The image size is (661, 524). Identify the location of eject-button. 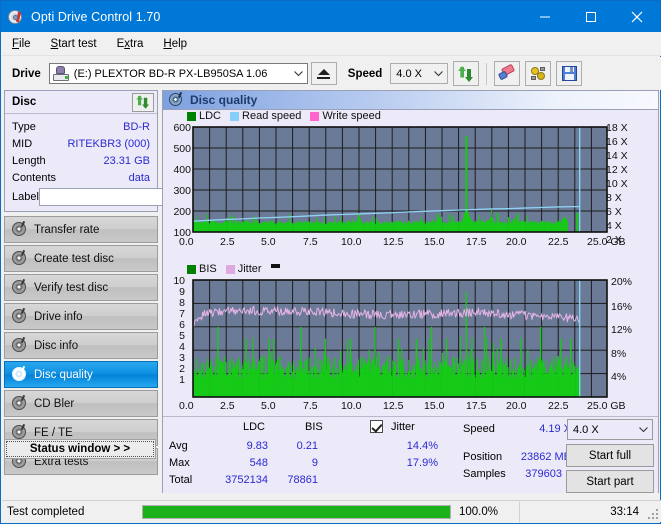
(323, 73).